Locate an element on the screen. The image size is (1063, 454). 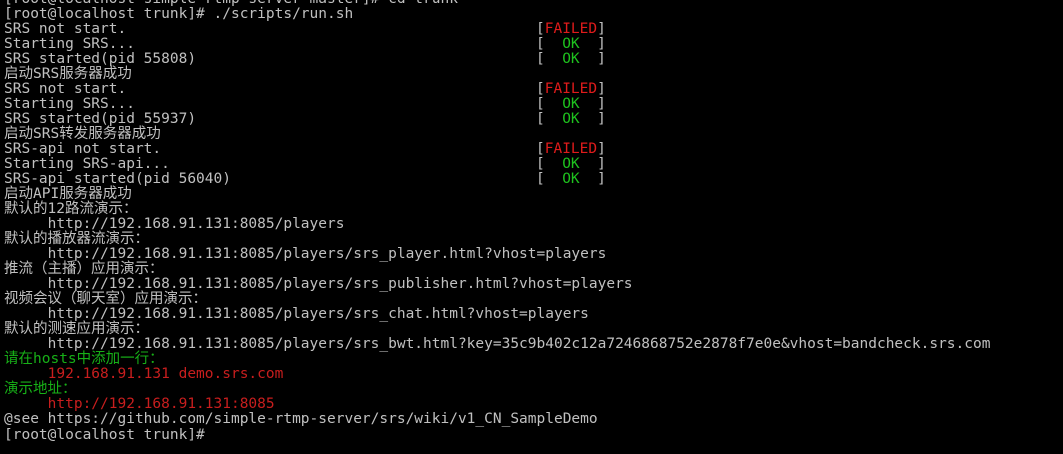
terminal-line: http://192.168.91.131:8085 is located at coordinates (531, 404).